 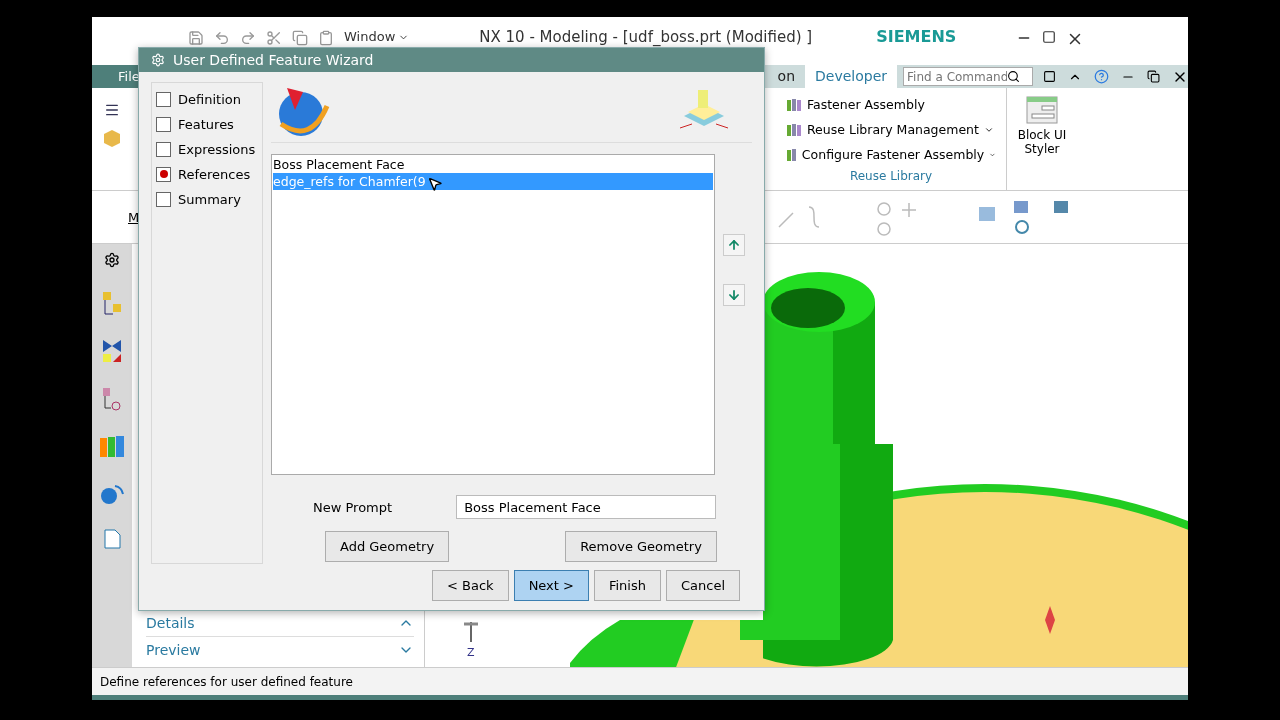 What do you see at coordinates (640, 681) in the screenshot?
I see `status-bar: Define references for user defined feature` at bounding box center [640, 681].